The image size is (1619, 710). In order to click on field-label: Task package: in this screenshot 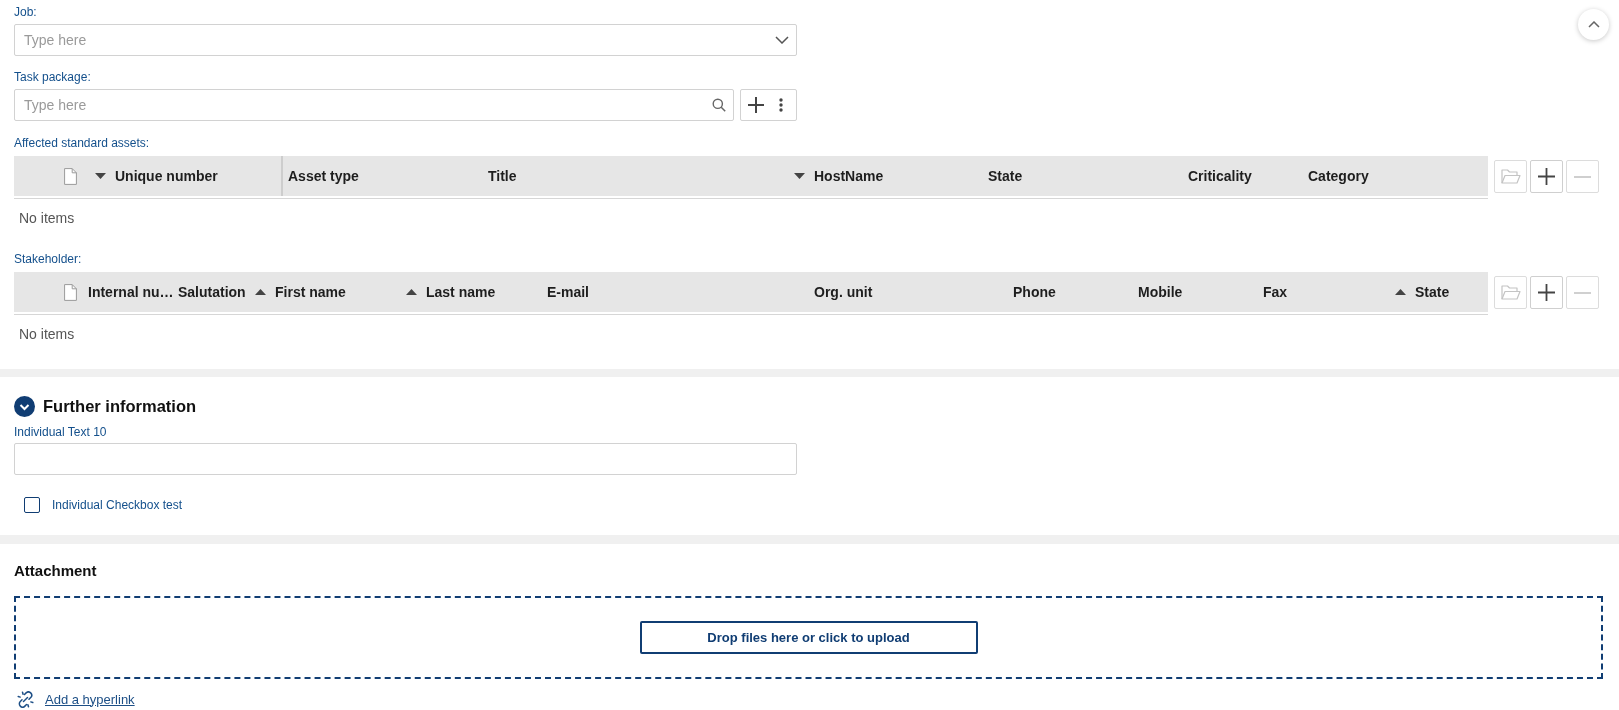, I will do `click(52, 77)`.